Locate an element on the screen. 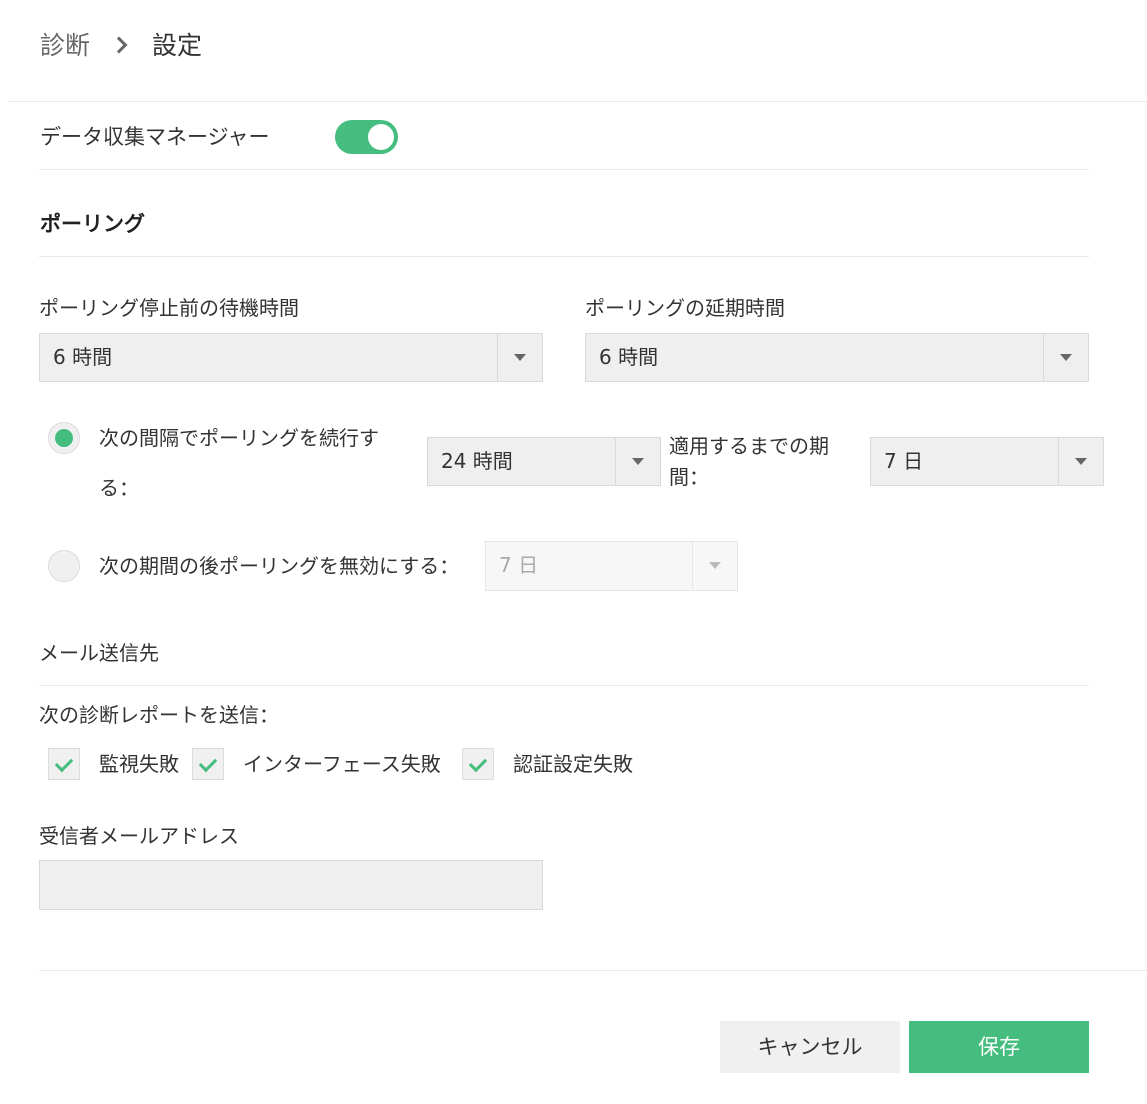  wait-time-label: ポーリング停止前の待機時間 is located at coordinates (169, 308).